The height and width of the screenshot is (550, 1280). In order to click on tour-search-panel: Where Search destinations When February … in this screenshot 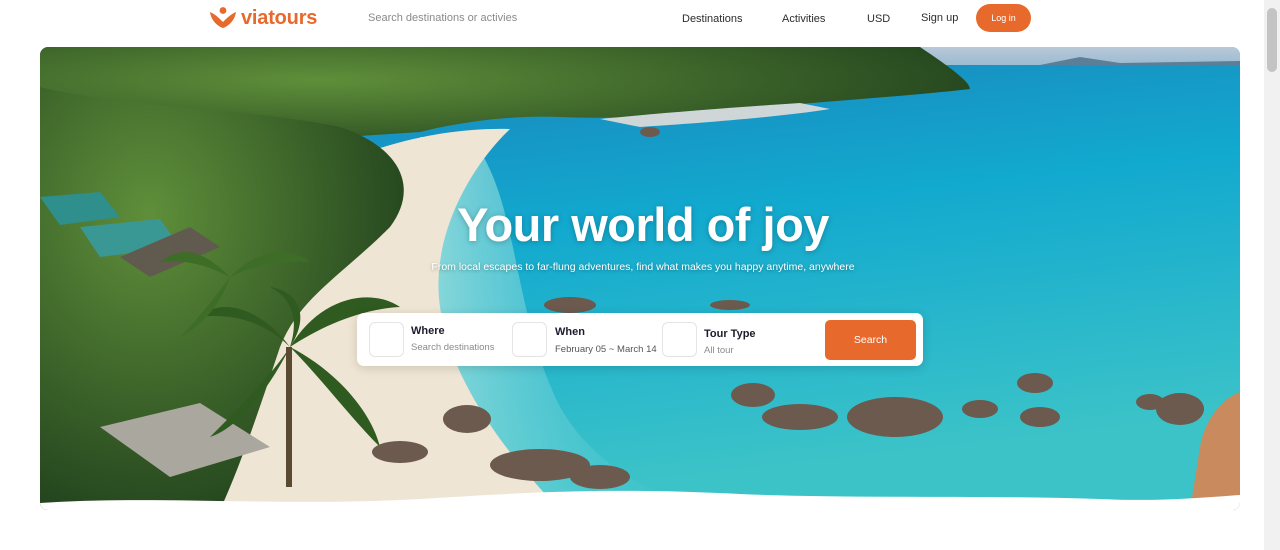, I will do `click(640, 339)`.